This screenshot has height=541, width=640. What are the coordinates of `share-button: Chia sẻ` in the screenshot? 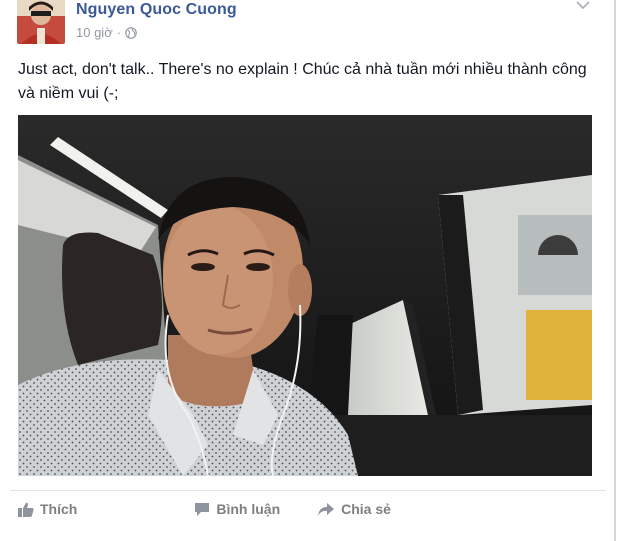 It's located at (354, 509).